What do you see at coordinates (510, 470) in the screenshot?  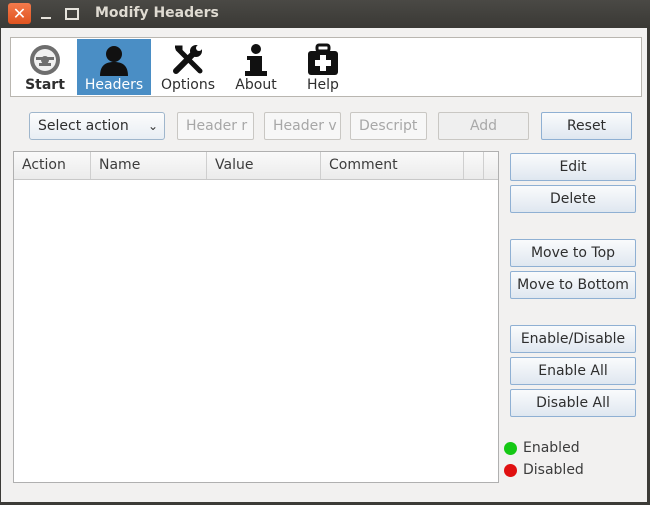 I see `disabled-status-icon` at bounding box center [510, 470].